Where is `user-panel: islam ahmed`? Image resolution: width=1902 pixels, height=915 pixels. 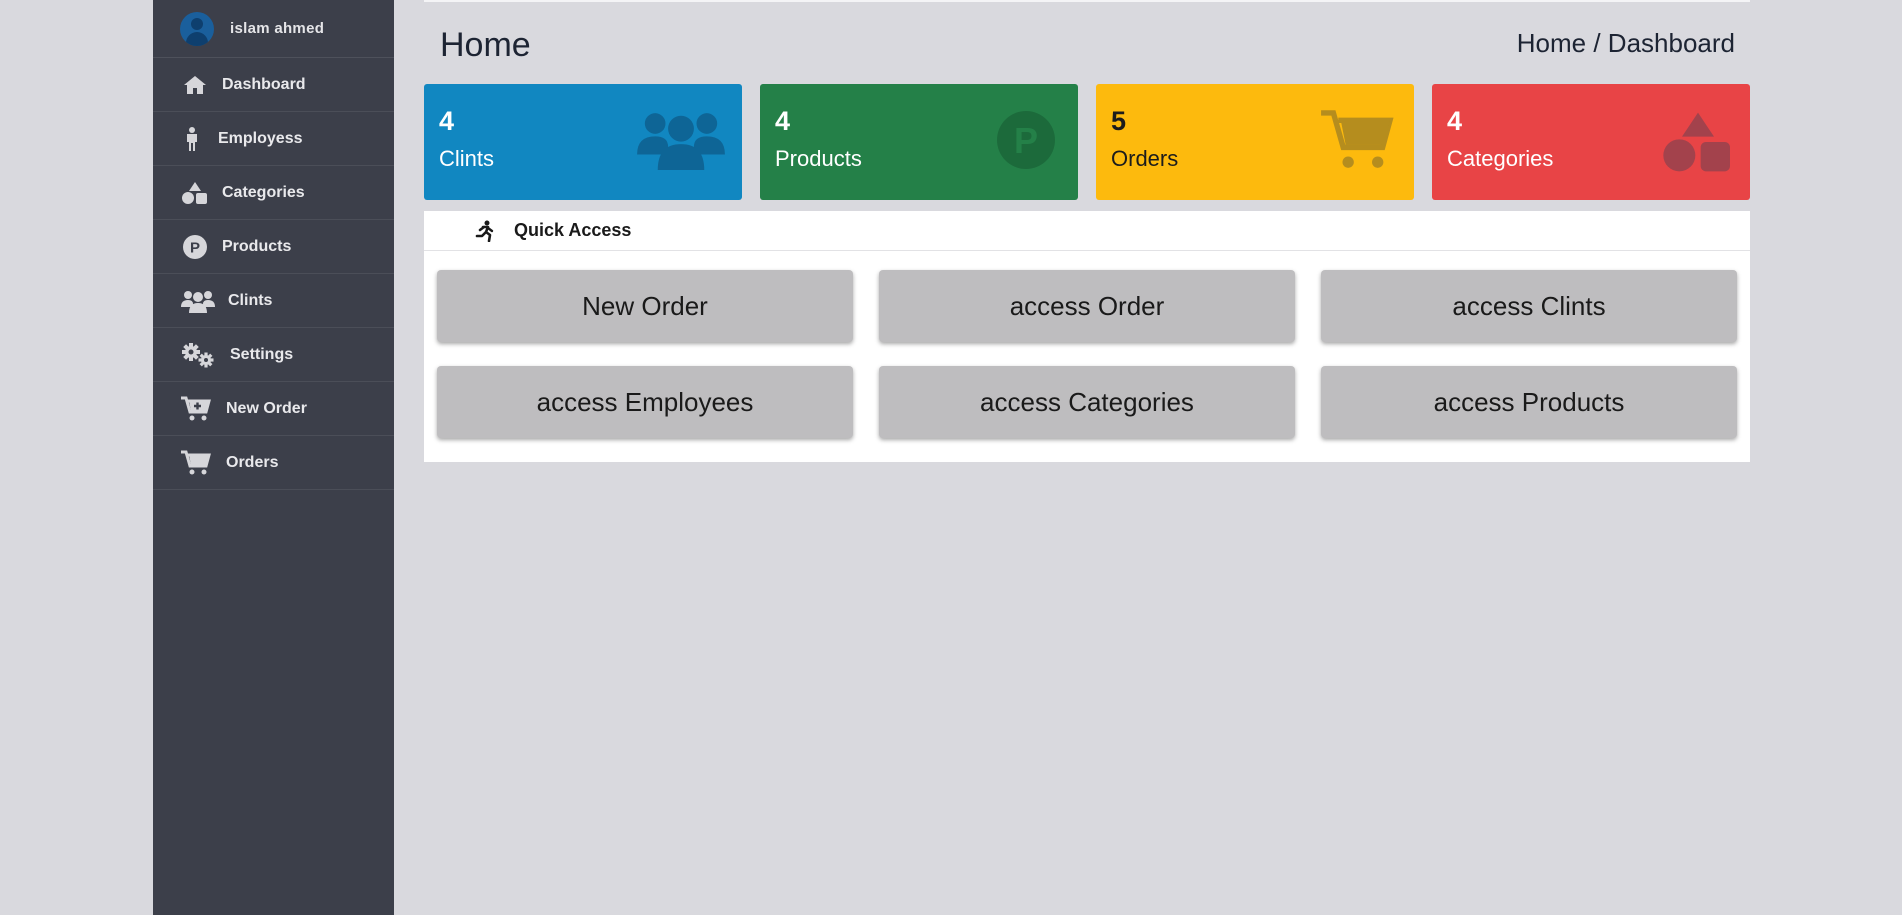 user-panel: islam ahmed is located at coordinates (273, 29).